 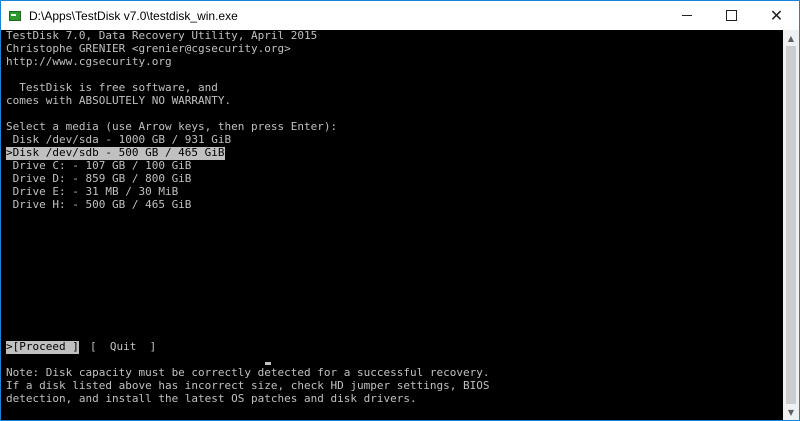 I want to click on window-title: D:\Apps\TestDisk v7.0\testdisk_win.exe, so click(x=133, y=15).